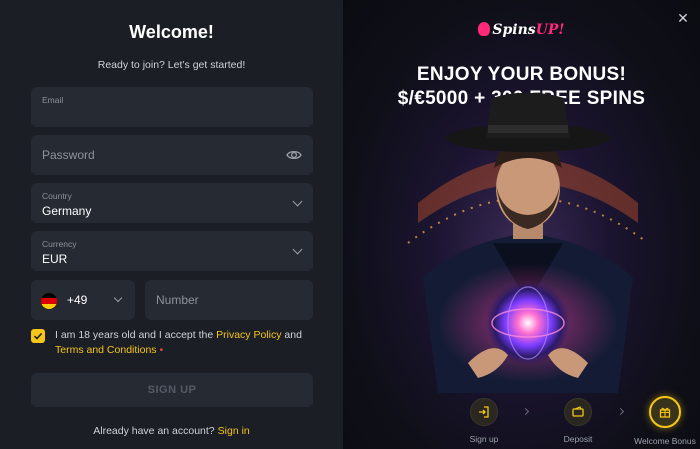  Describe the element at coordinates (683, 18) in the screenshot. I see `close-icon: ✕` at that location.